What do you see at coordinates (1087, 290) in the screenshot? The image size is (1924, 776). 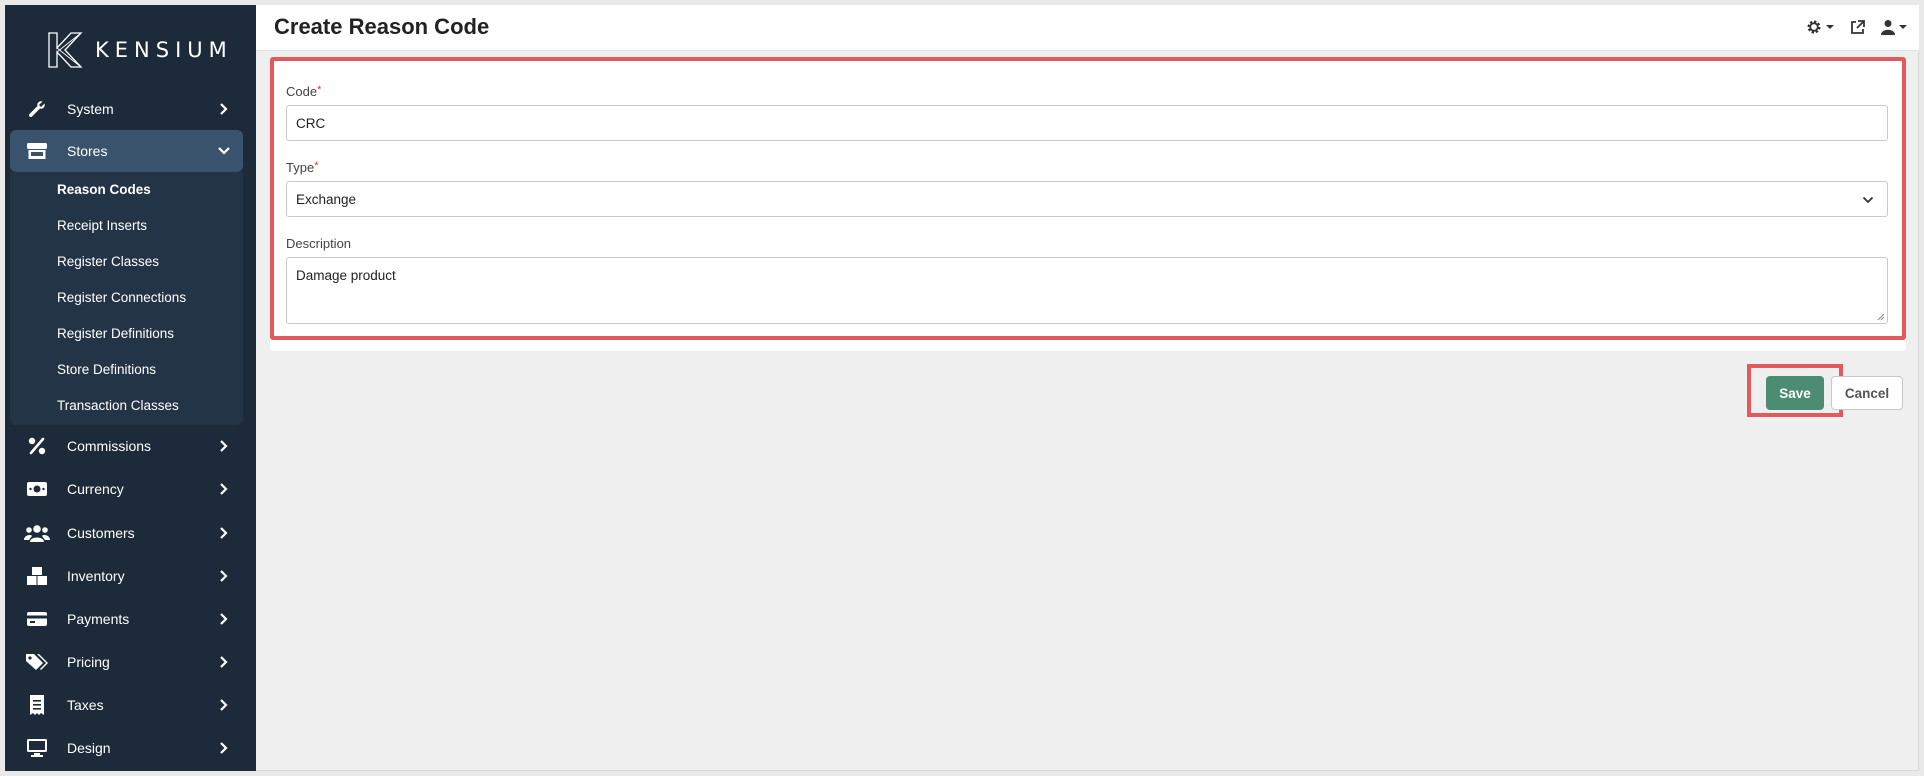 I see `description-textarea: Damage product` at bounding box center [1087, 290].